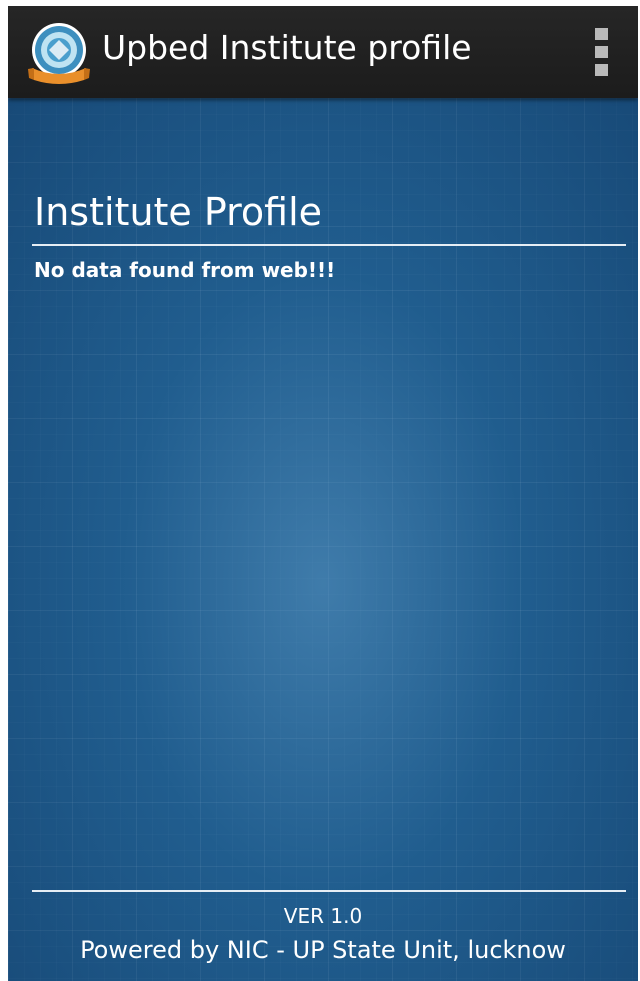 Image resolution: width=640 pixels, height=981 pixels. What do you see at coordinates (329, 245) in the screenshot?
I see `title-divider` at bounding box center [329, 245].